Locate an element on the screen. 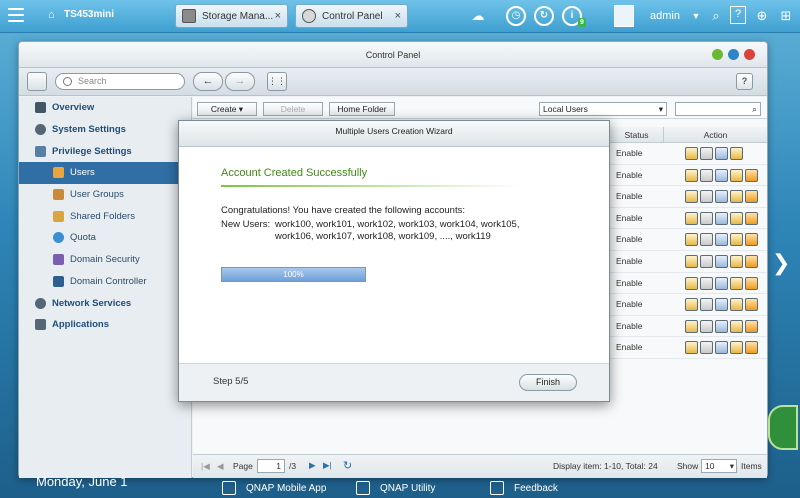 This screenshot has height=498, width=800. chevron-right-icon: ❯ is located at coordinates (781, 263).